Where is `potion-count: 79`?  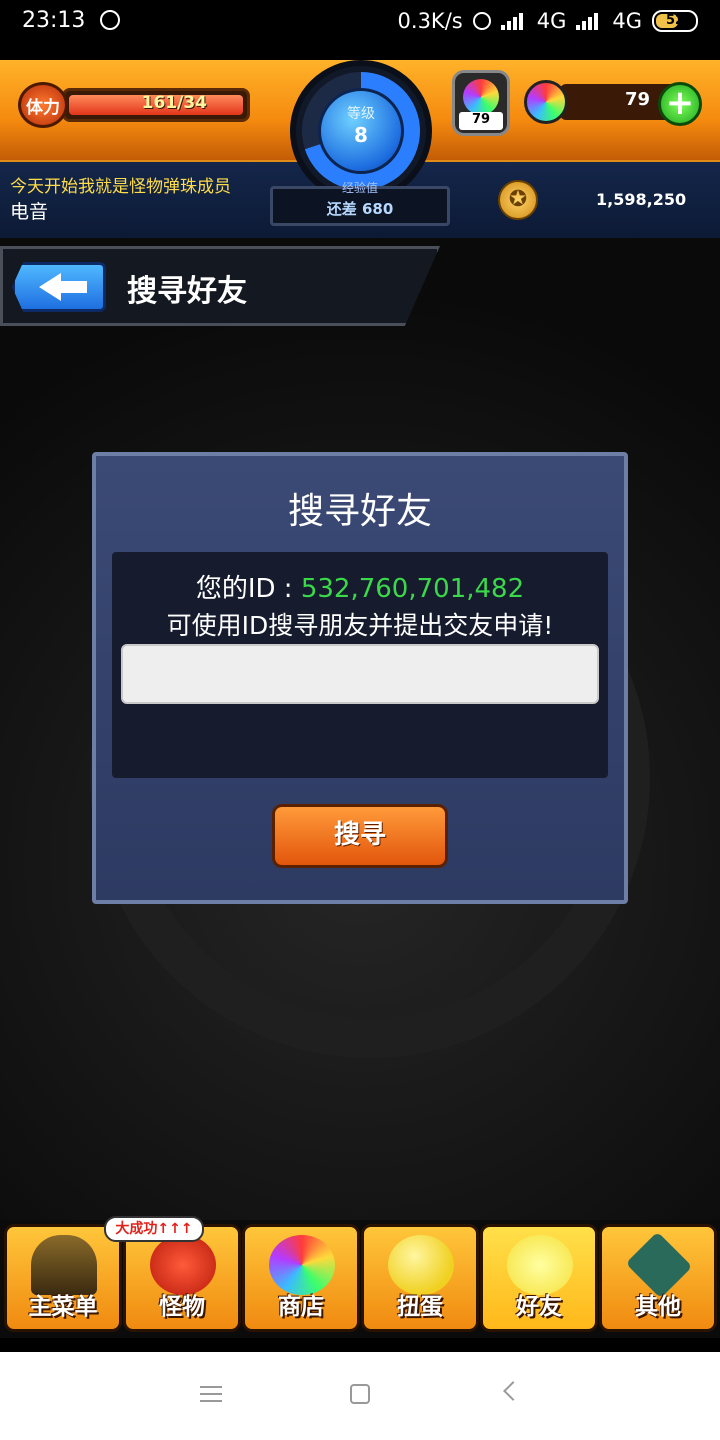 potion-count: 79 is located at coordinates (481, 121).